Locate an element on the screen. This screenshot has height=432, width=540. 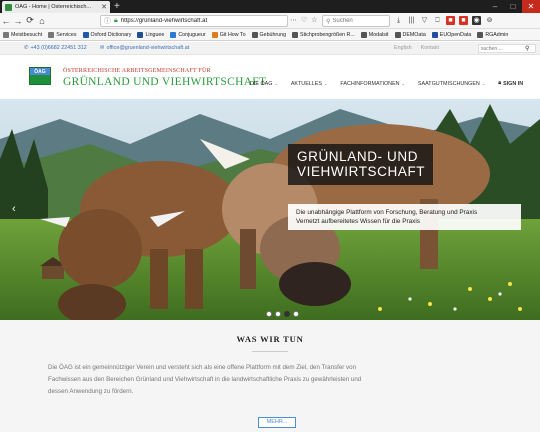
bookmark-label: Linguee is located at coordinates (155, 34).